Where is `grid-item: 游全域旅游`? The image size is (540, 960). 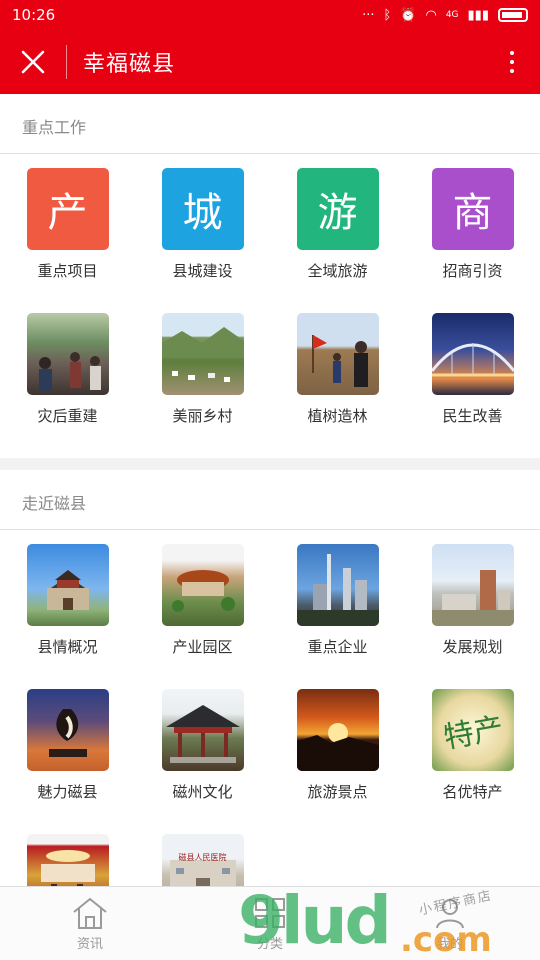 grid-item: 游全域旅游 is located at coordinates (337, 240).